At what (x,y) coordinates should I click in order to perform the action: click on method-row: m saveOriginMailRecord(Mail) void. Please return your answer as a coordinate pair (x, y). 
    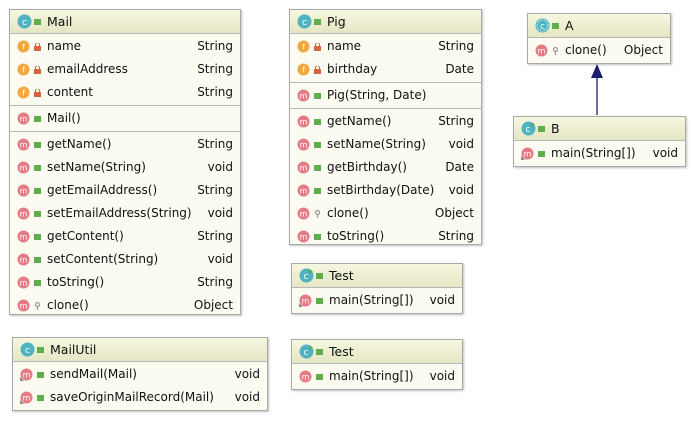
    Looking at the image, I should click on (140, 397).